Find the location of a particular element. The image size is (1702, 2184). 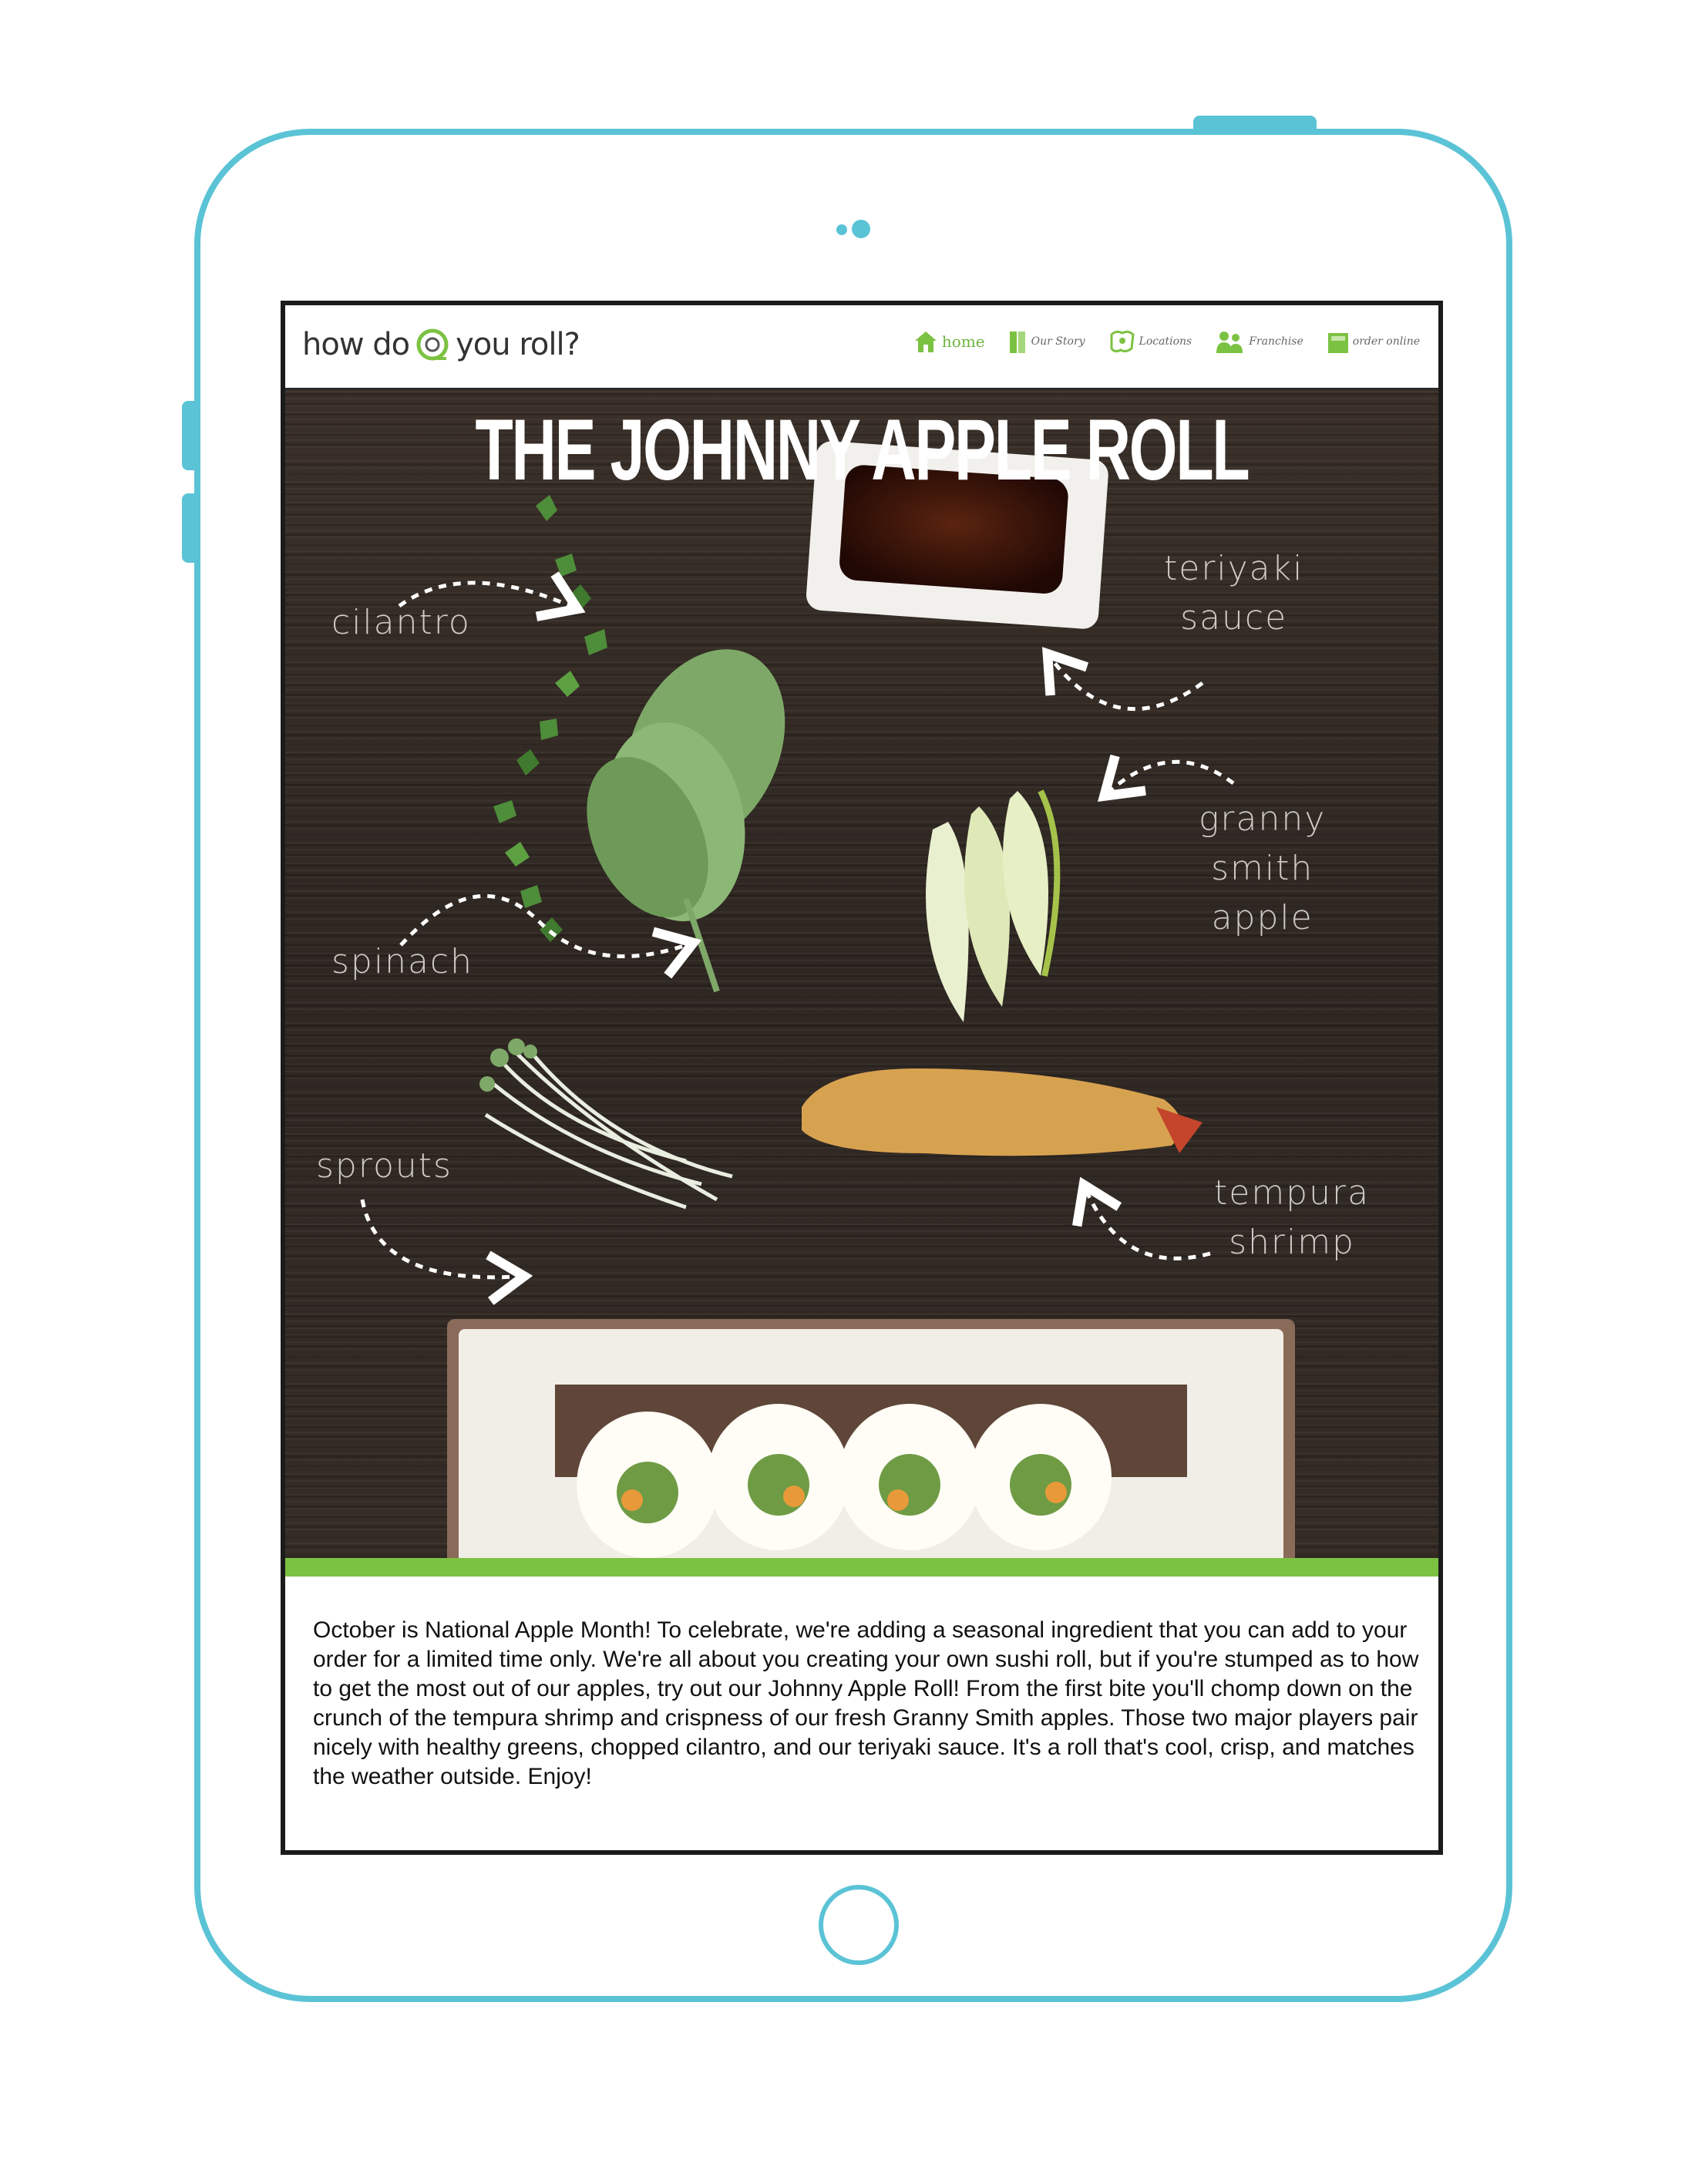

label-spinach: spinach is located at coordinates (403, 961).